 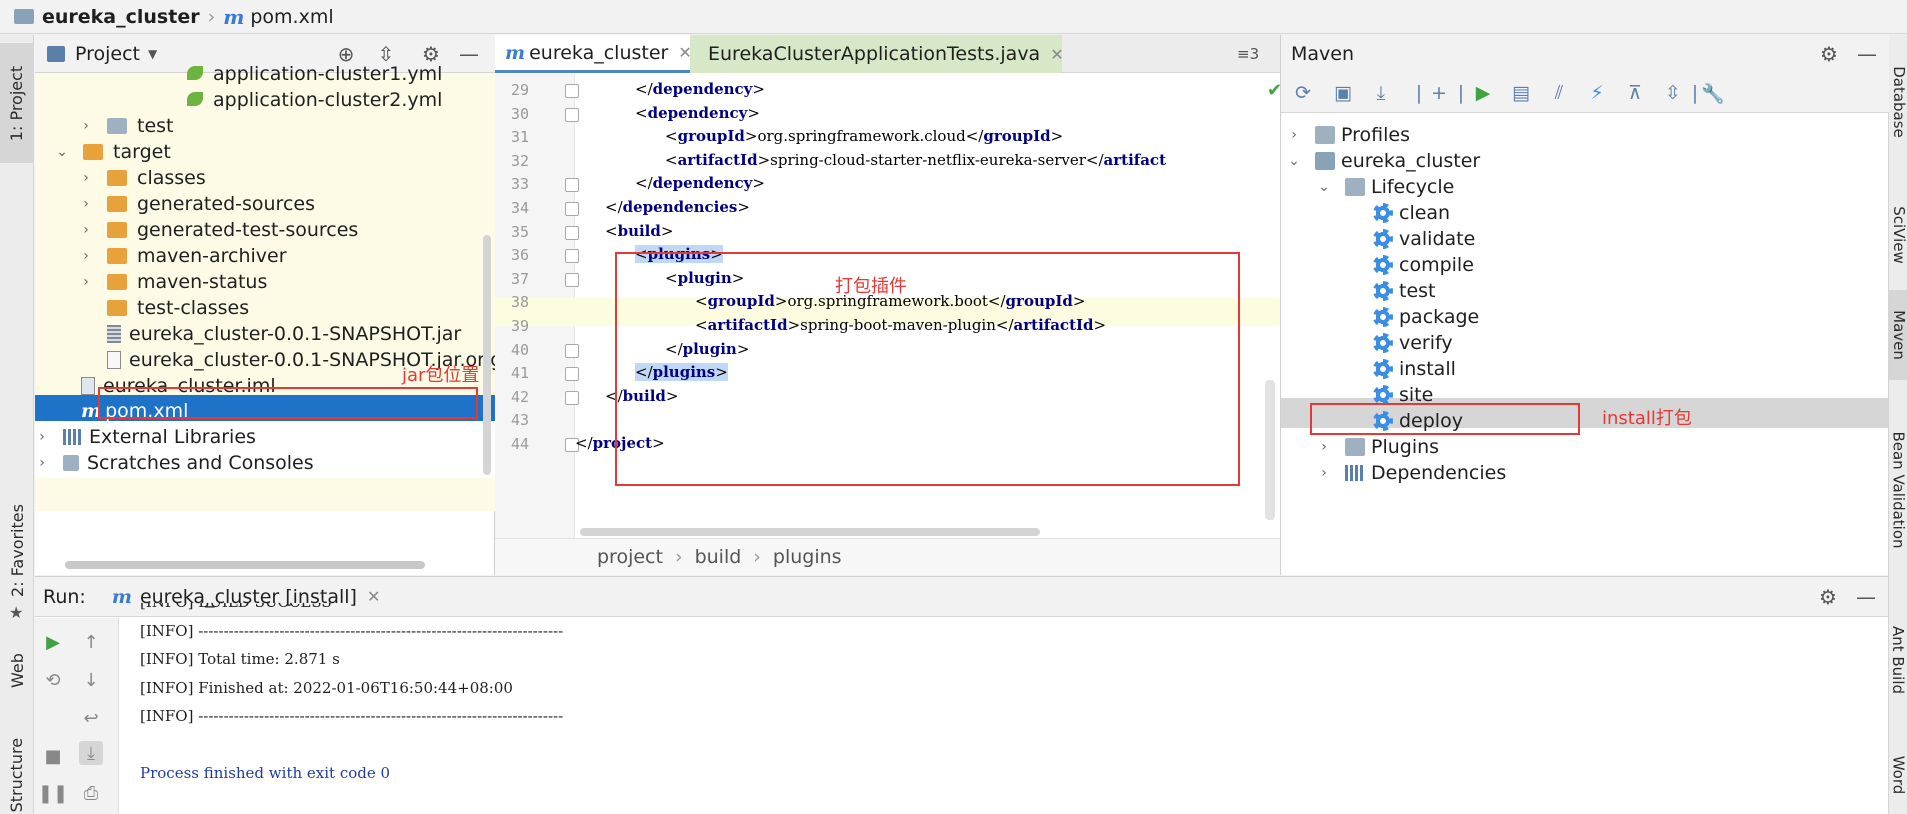 What do you see at coordinates (1713, 93) in the screenshot?
I see `wrench-icon: 🔧` at bounding box center [1713, 93].